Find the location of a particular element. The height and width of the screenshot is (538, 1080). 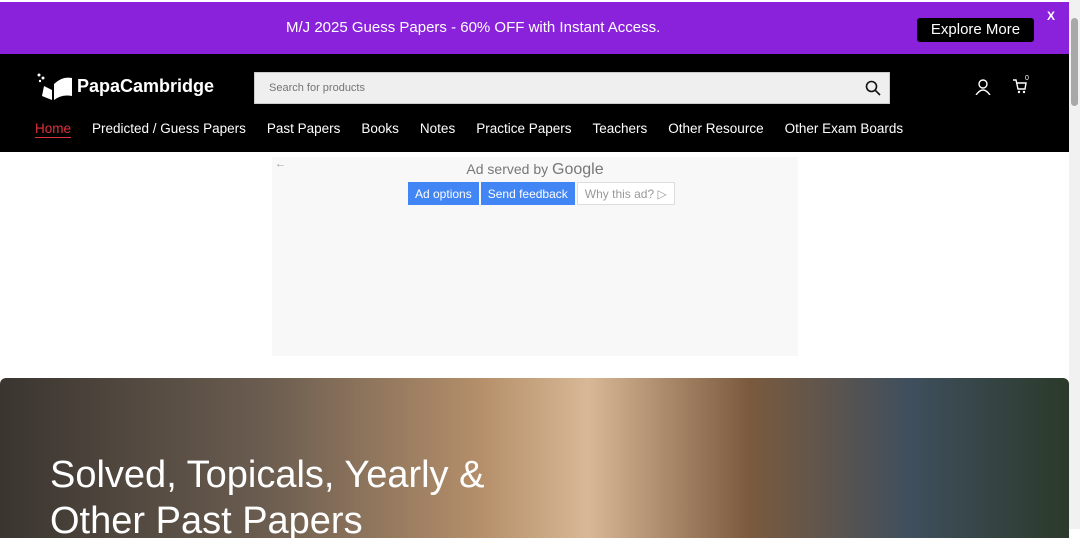

send-feedback-button: Send feedback is located at coordinates (527, 193).